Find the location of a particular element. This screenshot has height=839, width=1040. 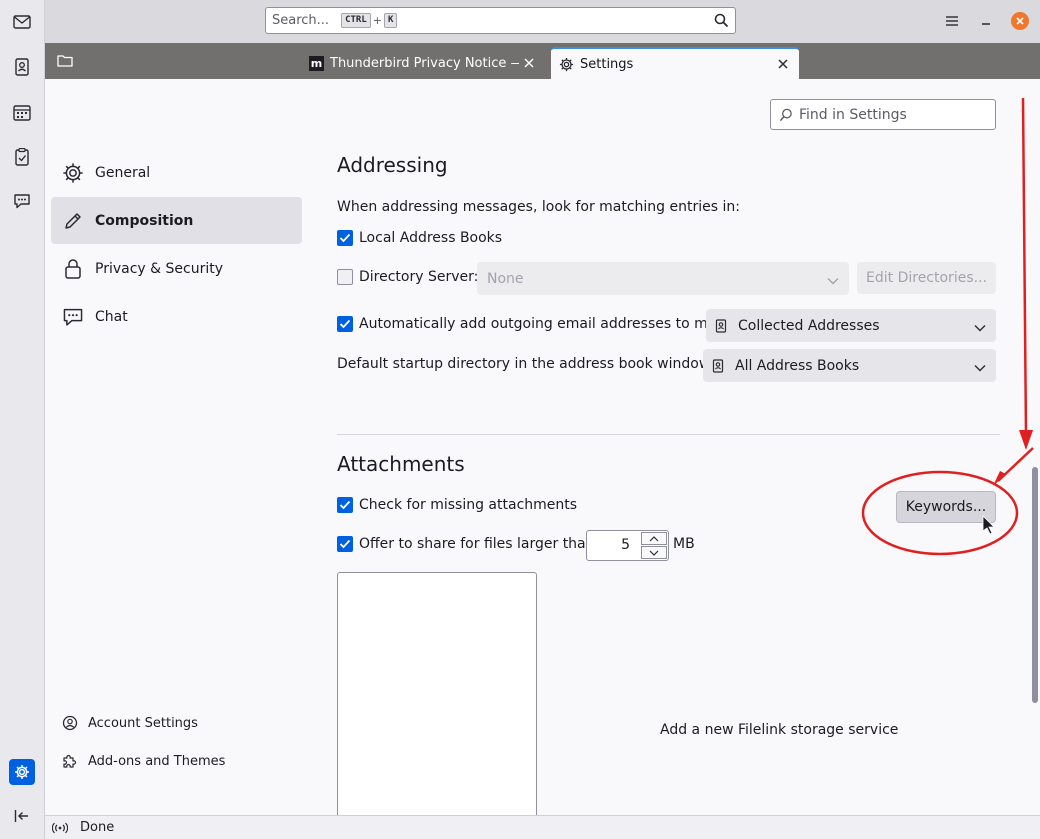

auto-add-checkbox is located at coordinates (345, 324).